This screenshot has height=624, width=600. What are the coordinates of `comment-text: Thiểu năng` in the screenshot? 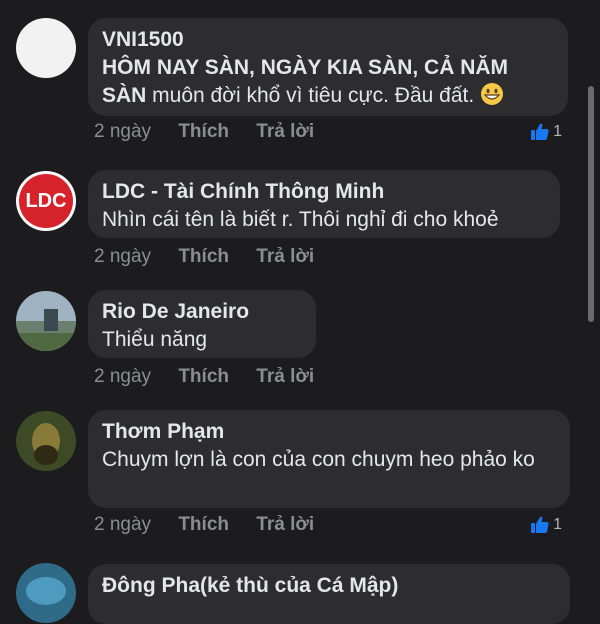 It's located at (155, 339).